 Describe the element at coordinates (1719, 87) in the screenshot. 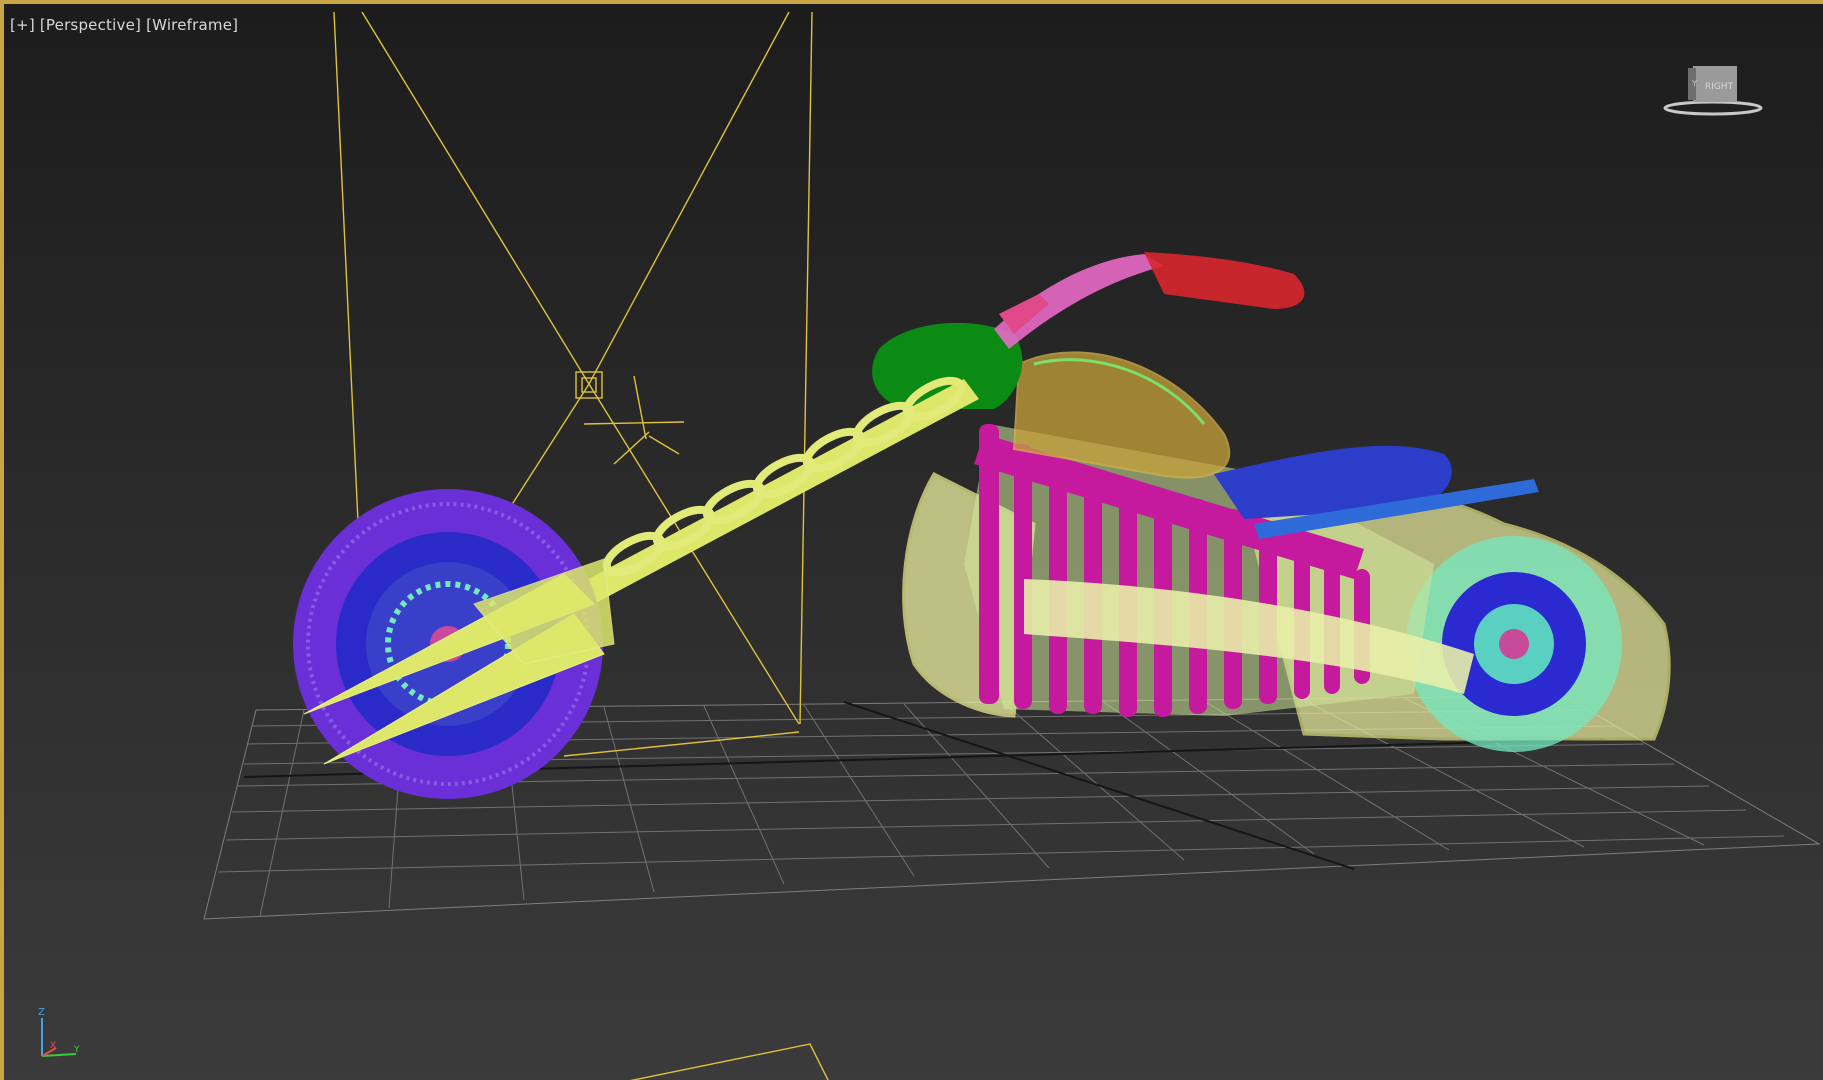

I see `viewcube-face-label: RIGHT` at that location.